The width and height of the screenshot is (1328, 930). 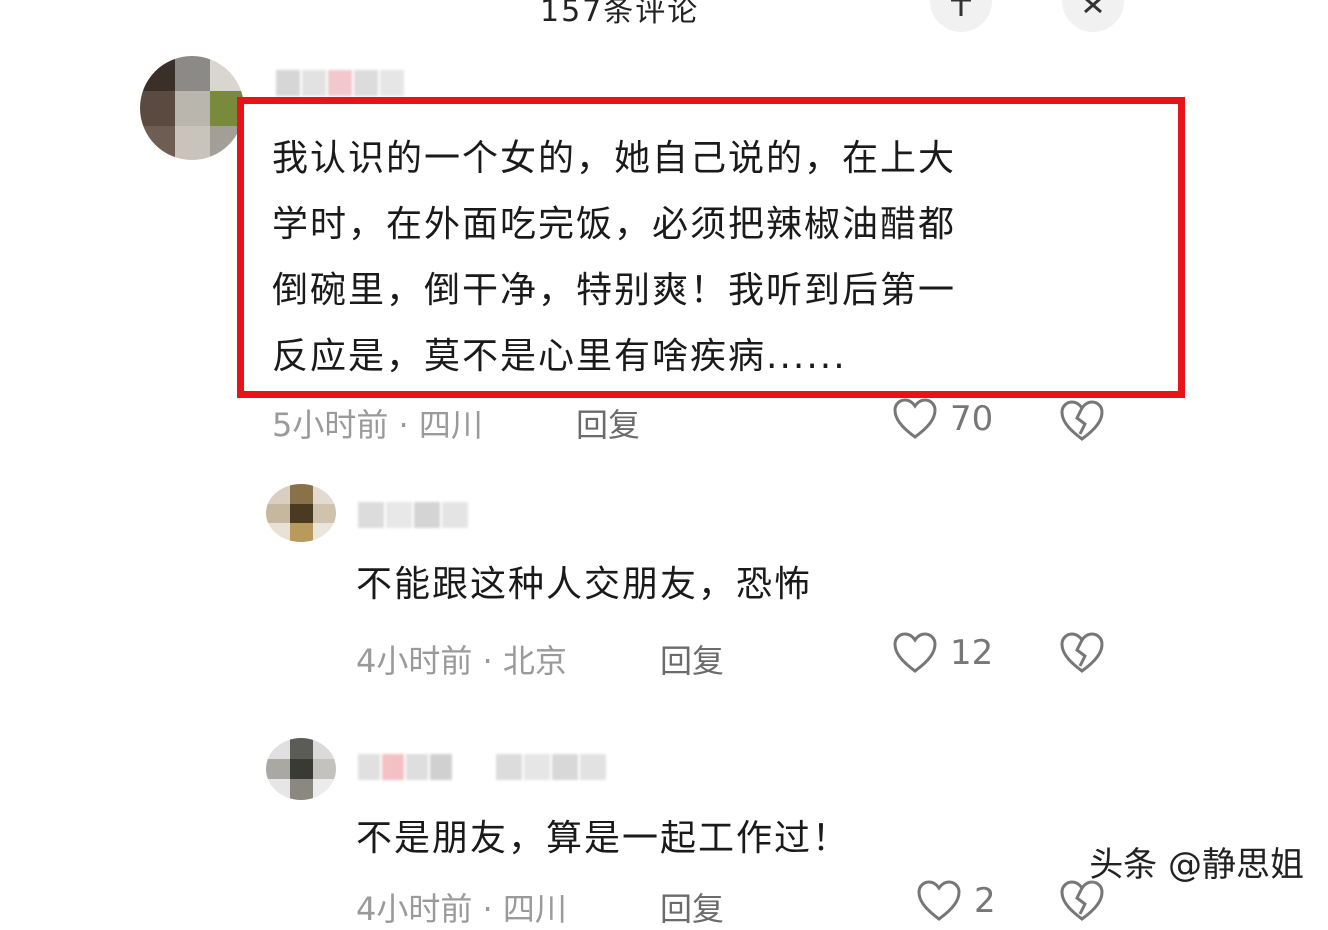 What do you see at coordinates (584, 584) in the screenshot?
I see `comment-text: 不能跟这种人交朋友，恐怖` at bounding box center [584, 584].